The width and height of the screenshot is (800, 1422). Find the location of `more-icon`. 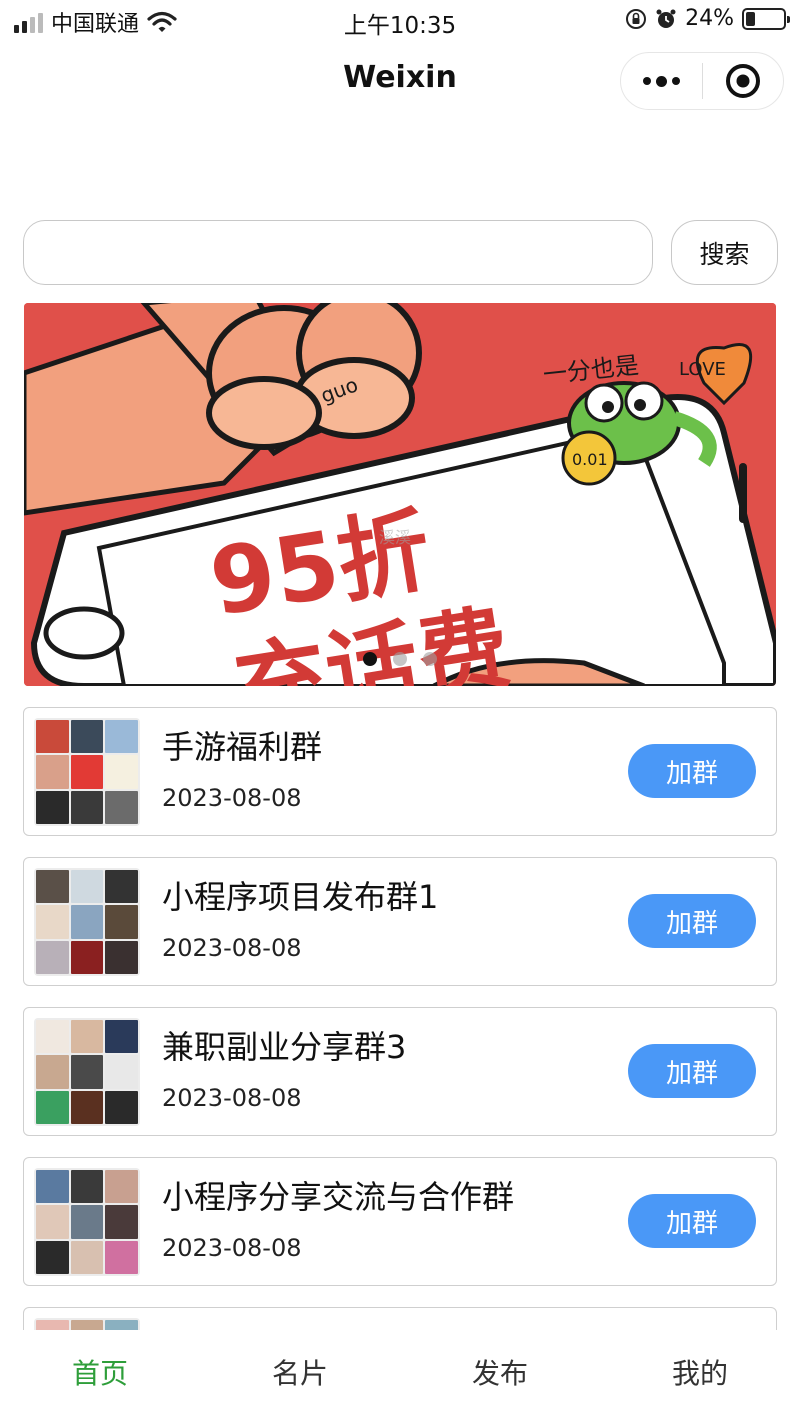

more-icon is located at coordinates (661, 81).